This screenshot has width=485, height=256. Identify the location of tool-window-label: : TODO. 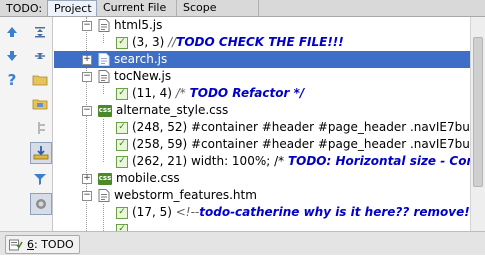
(54, 244).